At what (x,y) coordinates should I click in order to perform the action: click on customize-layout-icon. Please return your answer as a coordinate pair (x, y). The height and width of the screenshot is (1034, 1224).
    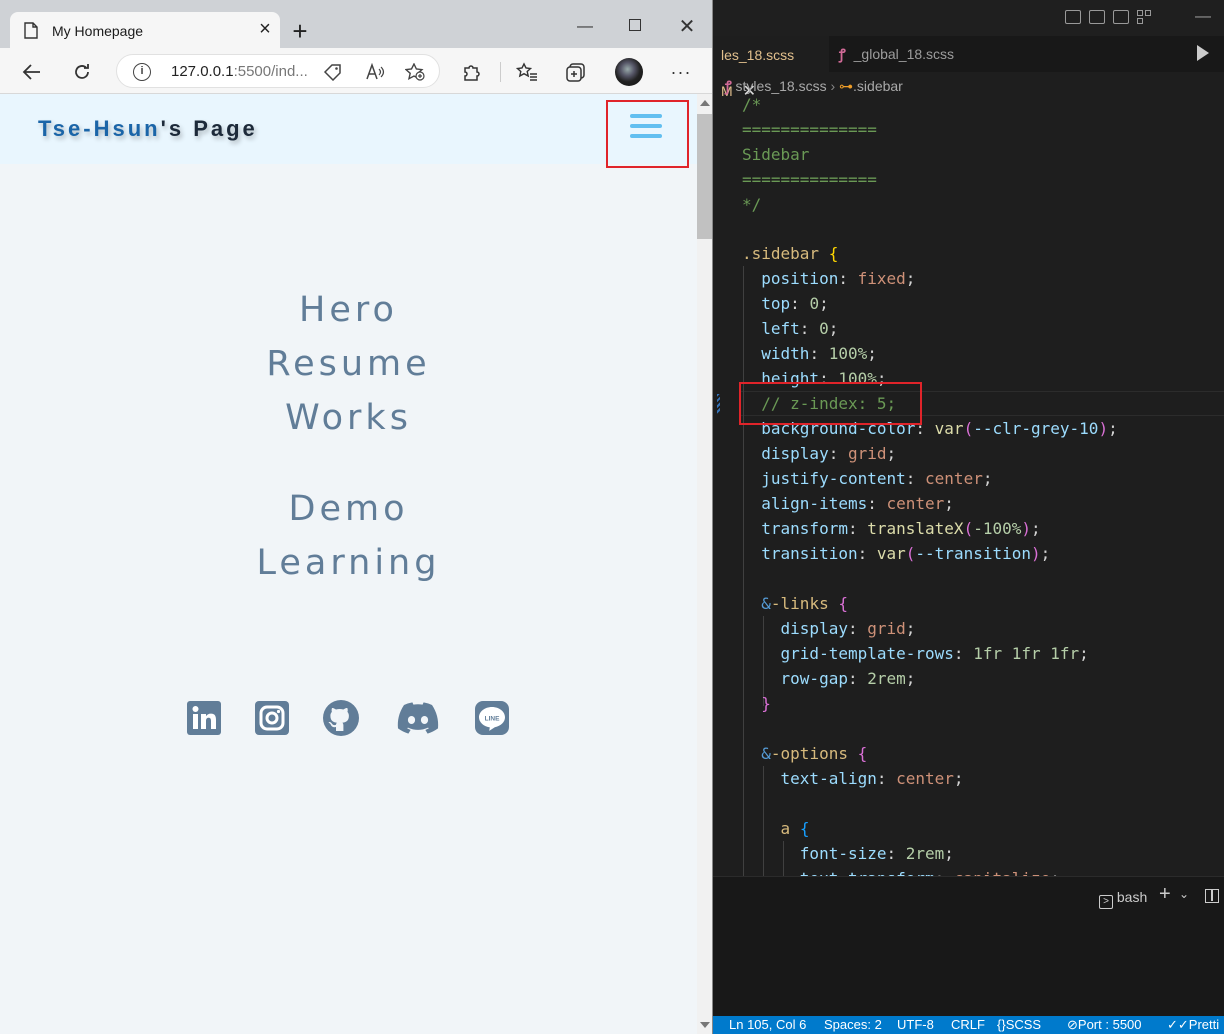
    Looking at the image, I should click on (1144, 17).